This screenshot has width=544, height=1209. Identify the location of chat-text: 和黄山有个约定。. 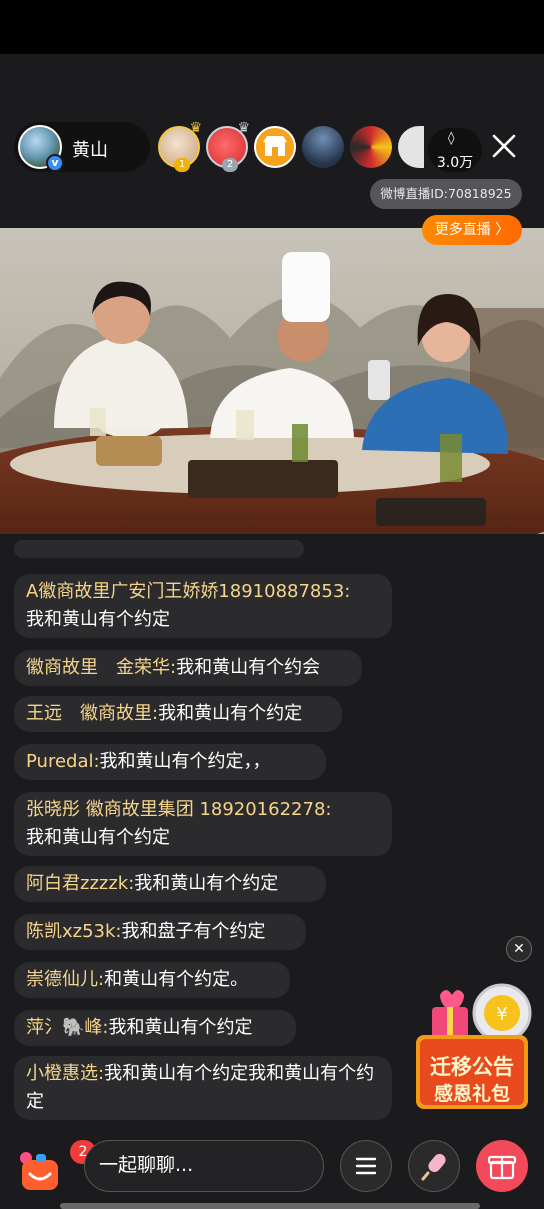
(176, 979).